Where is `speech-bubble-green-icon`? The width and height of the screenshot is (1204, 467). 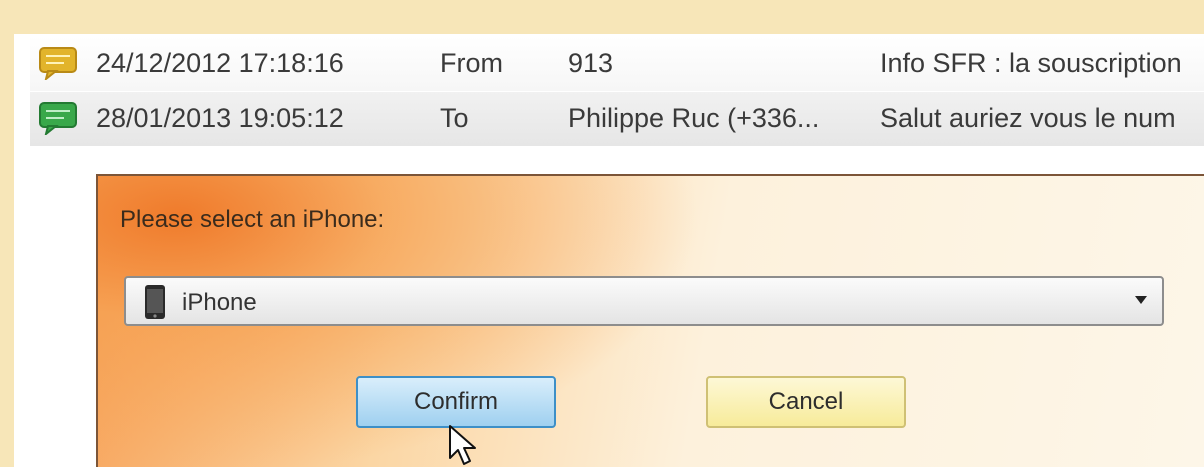
speech-bubble-green-icon is located at coordinates (58, 118).